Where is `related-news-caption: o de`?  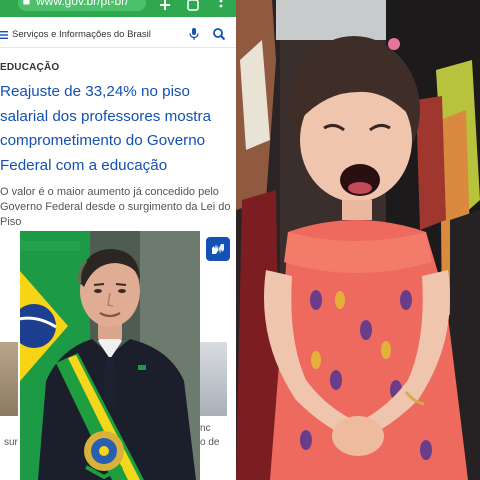 related-news-caption: o de is located at coordinates (209, 442).